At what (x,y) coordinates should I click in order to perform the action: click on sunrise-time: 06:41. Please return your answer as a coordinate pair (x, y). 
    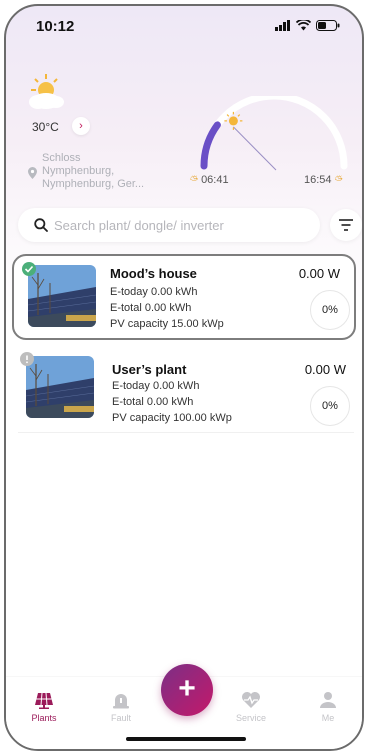
    Looking at the image, I should click on (215, 180).